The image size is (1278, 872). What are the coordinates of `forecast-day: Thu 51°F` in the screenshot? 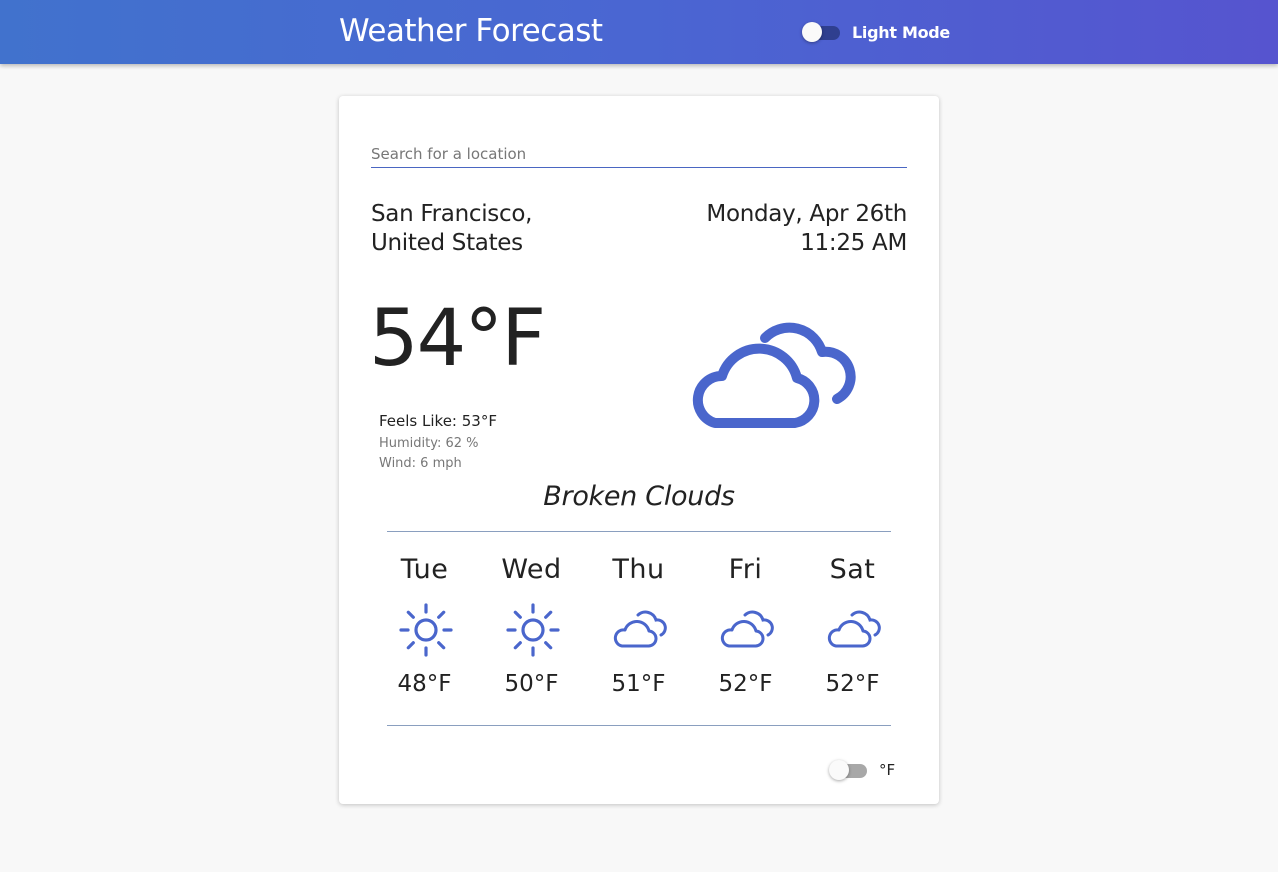 It's located at (638, 632).